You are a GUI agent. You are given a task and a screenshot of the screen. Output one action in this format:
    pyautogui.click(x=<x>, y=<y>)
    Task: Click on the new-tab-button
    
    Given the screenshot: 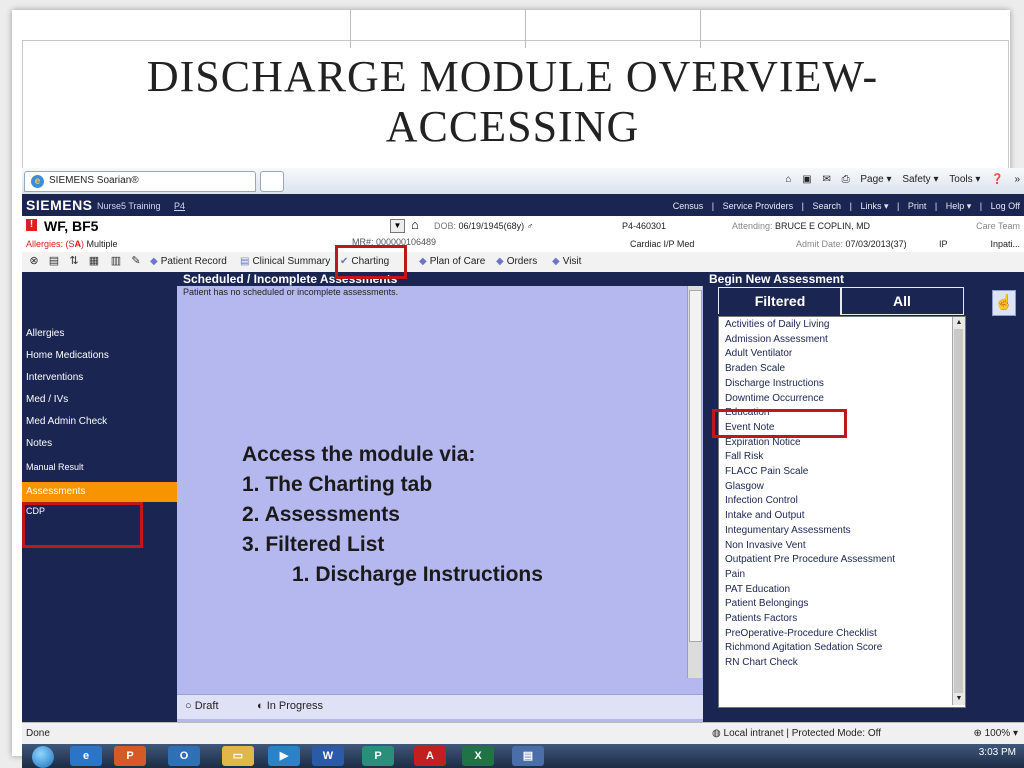 What is the action you would take?
    pyautogui.click(x=272, y=181)
    